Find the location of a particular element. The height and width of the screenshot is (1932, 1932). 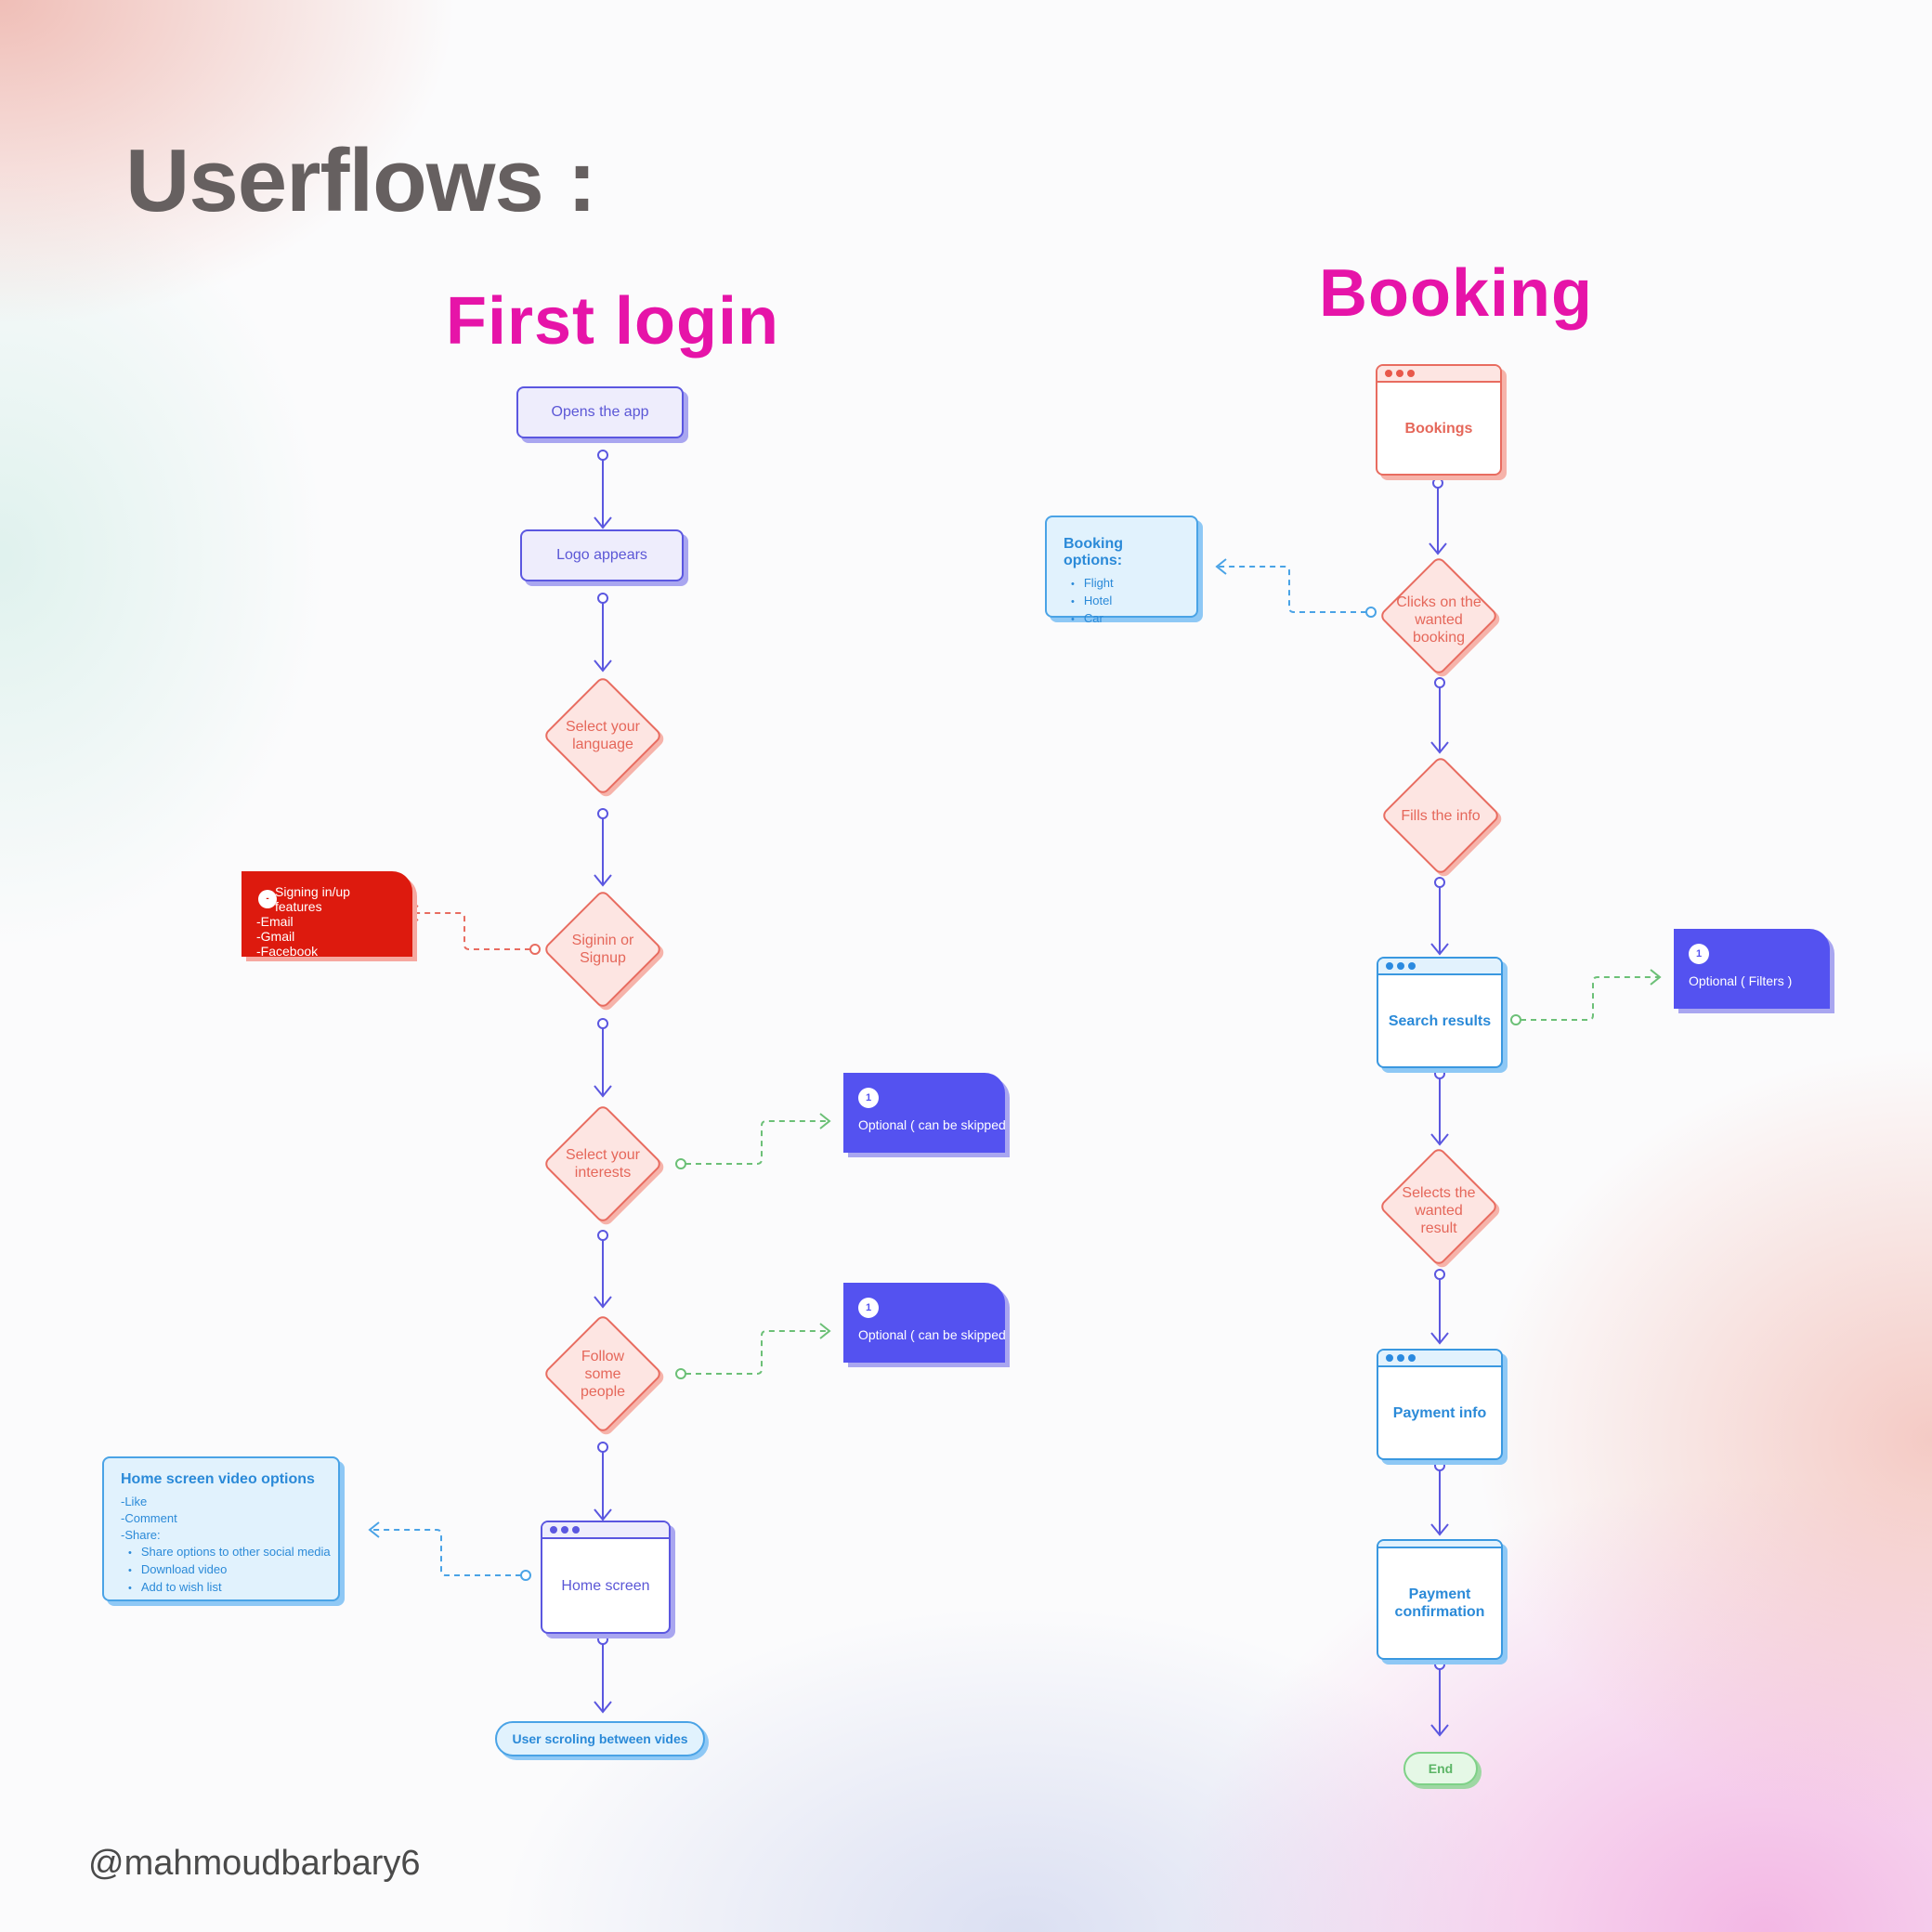

terminal-end: End is located at coordinates (1440, 1768).